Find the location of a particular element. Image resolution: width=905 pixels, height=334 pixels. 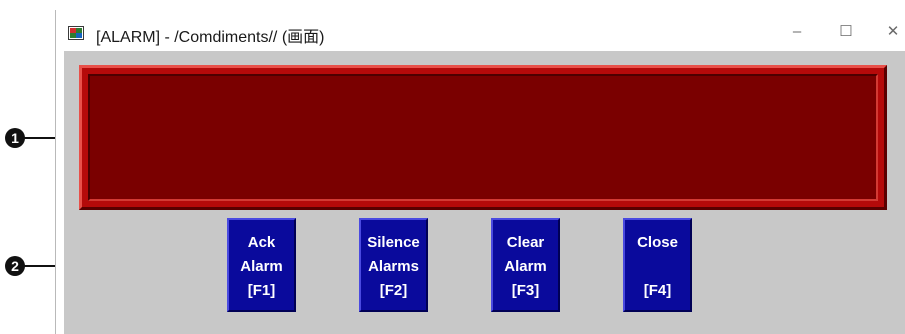

close-window-button: ✕ is located at coordinates (889, 31).